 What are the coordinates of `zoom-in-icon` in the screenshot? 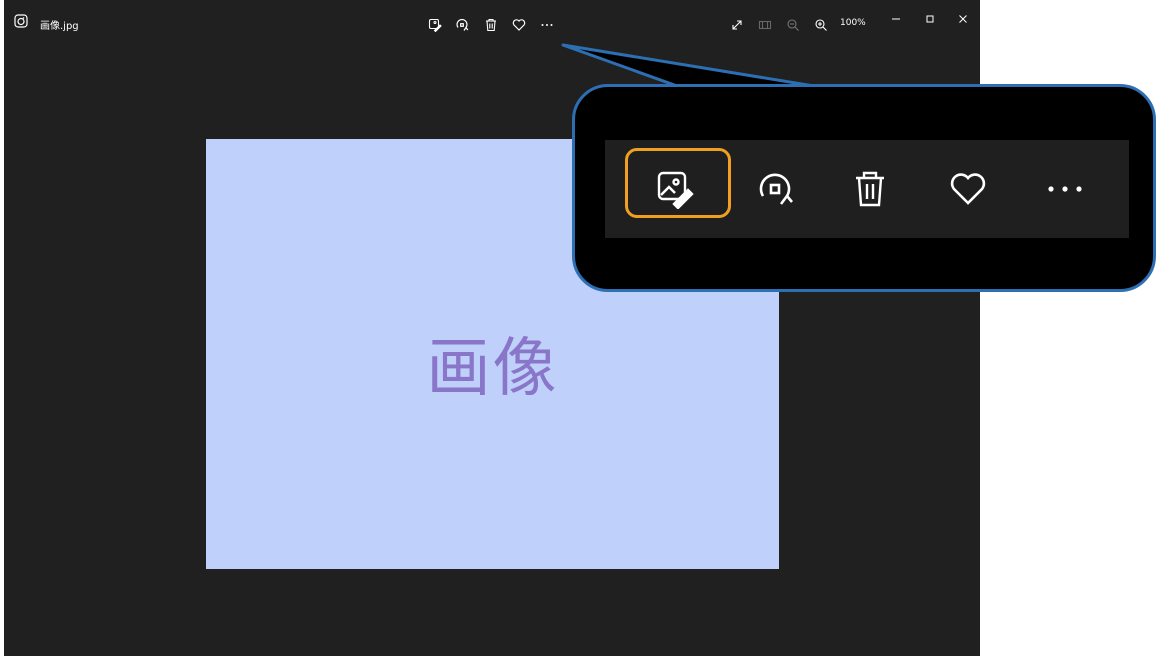 It's located at (821, 25).